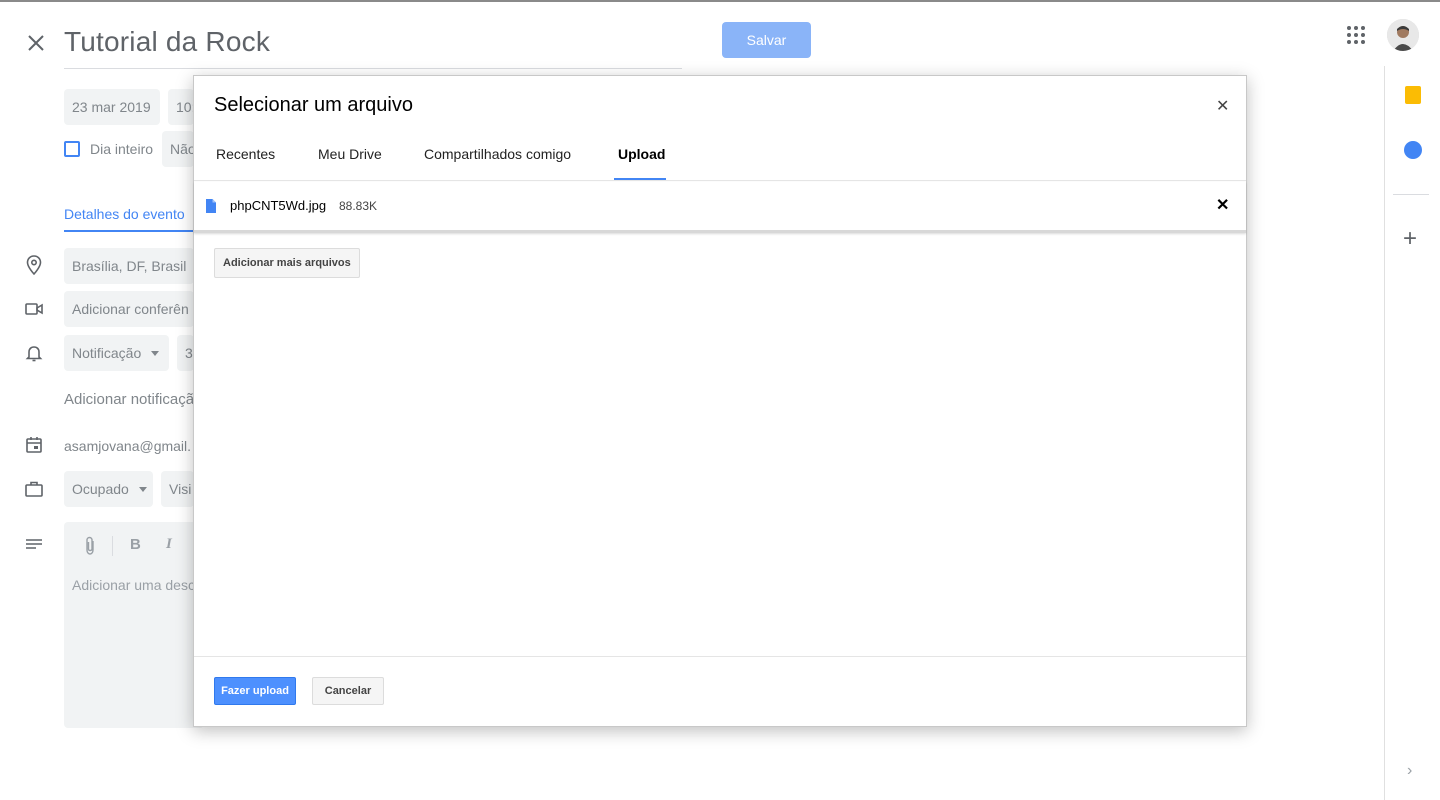 This screenshot has width=1440, height=800. I want to click on remove-file-icon: ✕, so click(1222, 205).